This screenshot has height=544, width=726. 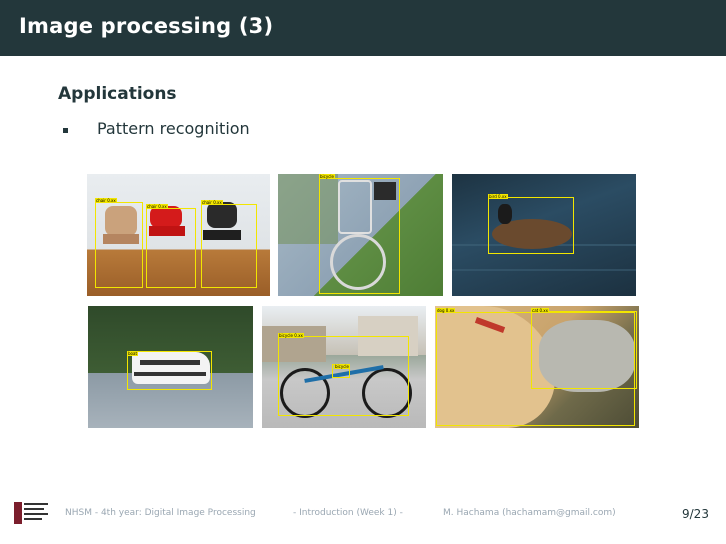 What do you see at coordinates (498, 196) in the screenshot?
I see `detection-label: bird 0.xx` at bounding box center [498, 196].